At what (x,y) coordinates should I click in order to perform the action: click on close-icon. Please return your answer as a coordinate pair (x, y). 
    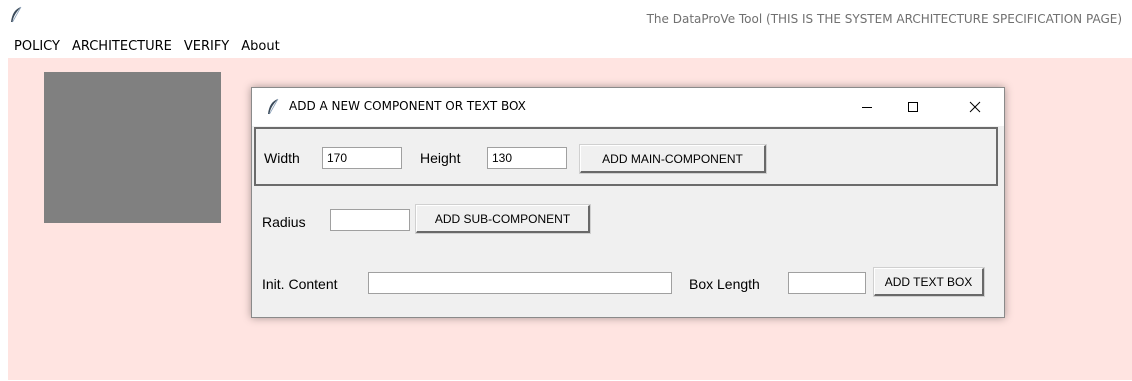
    Looking at the image, I should click on (975, 107).